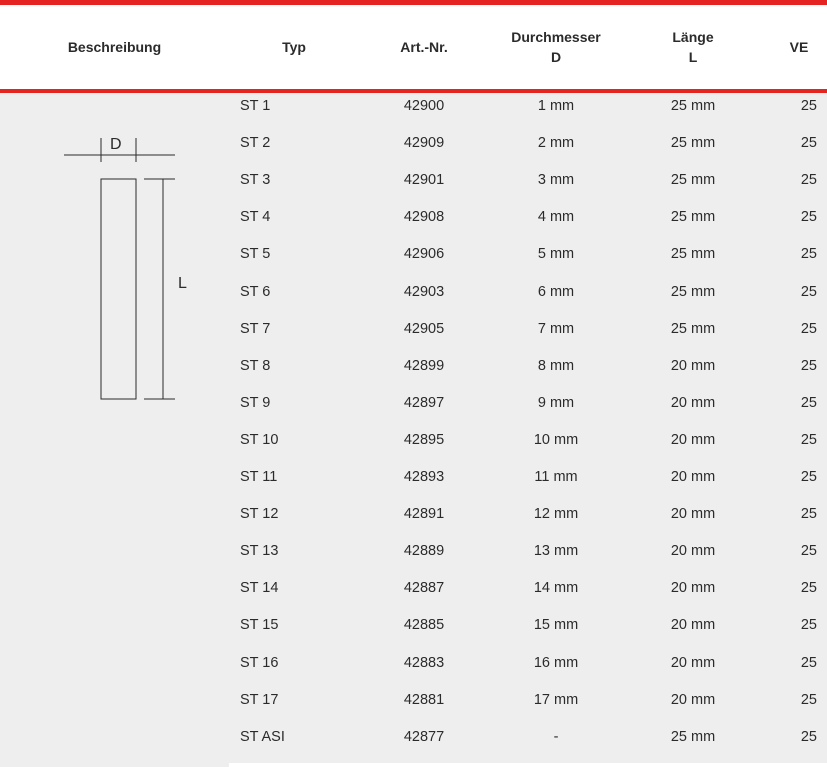  I want to click on header-beschreibung: Beschreibung, so click(114, 47).